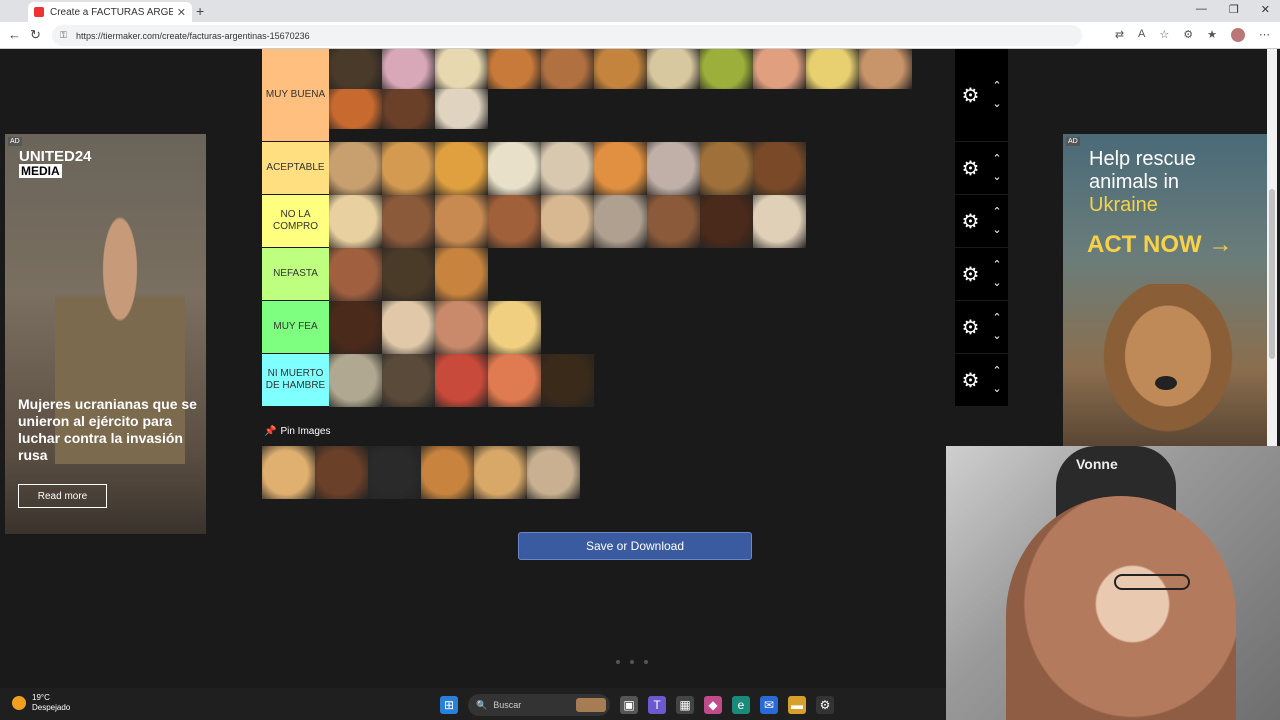  Describe the element at coordinates (1141, 35) in the screenshot. I see `read-aloud-icon: A` at that location.